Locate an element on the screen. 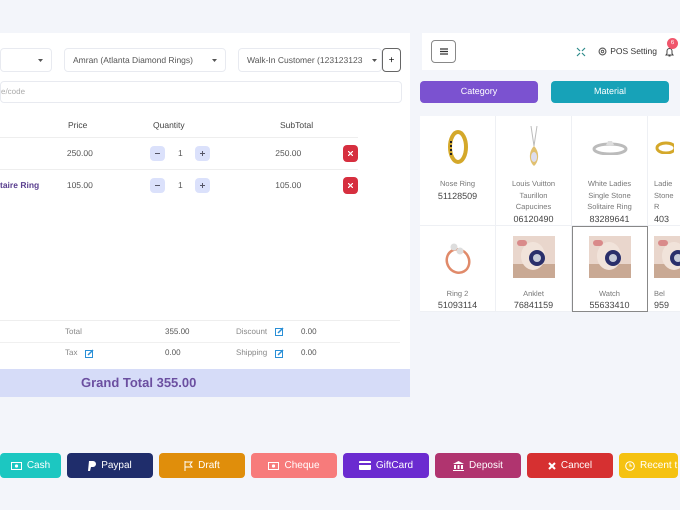 The image size is (680, 510). dropdown-select: Walk-In Customer (123123123 is located at coordinates (310, 60).